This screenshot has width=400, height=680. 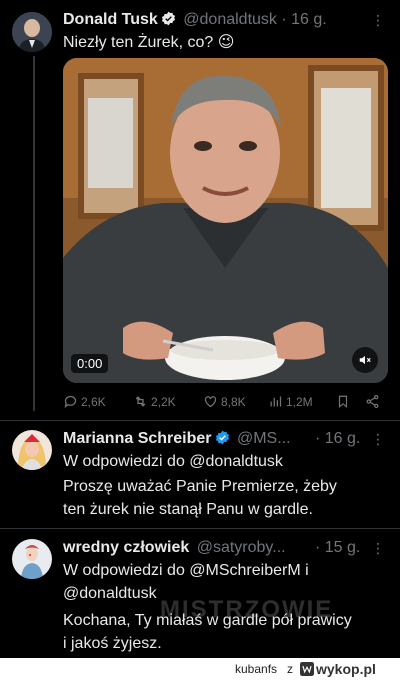 I want to click on footer-user: kubanfs, so click(x=256, y=669).